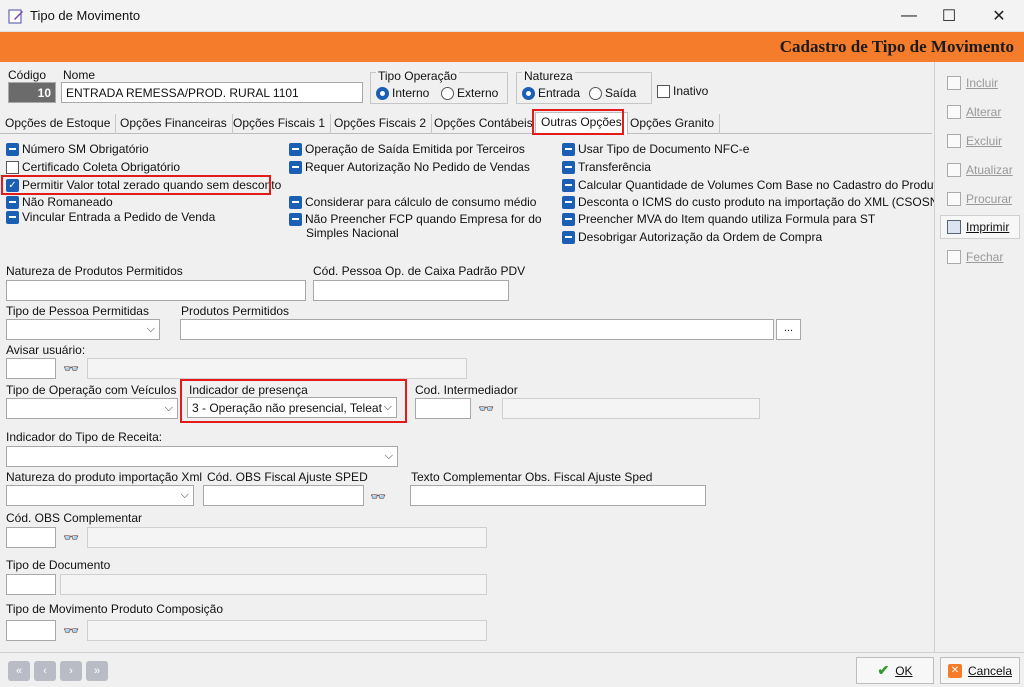 The height and width of the screenshot is (687, 1024). Describe the element at coordinates (980, 170) in the screenshot. I see `atualizar-button: Atualizar` at that location.